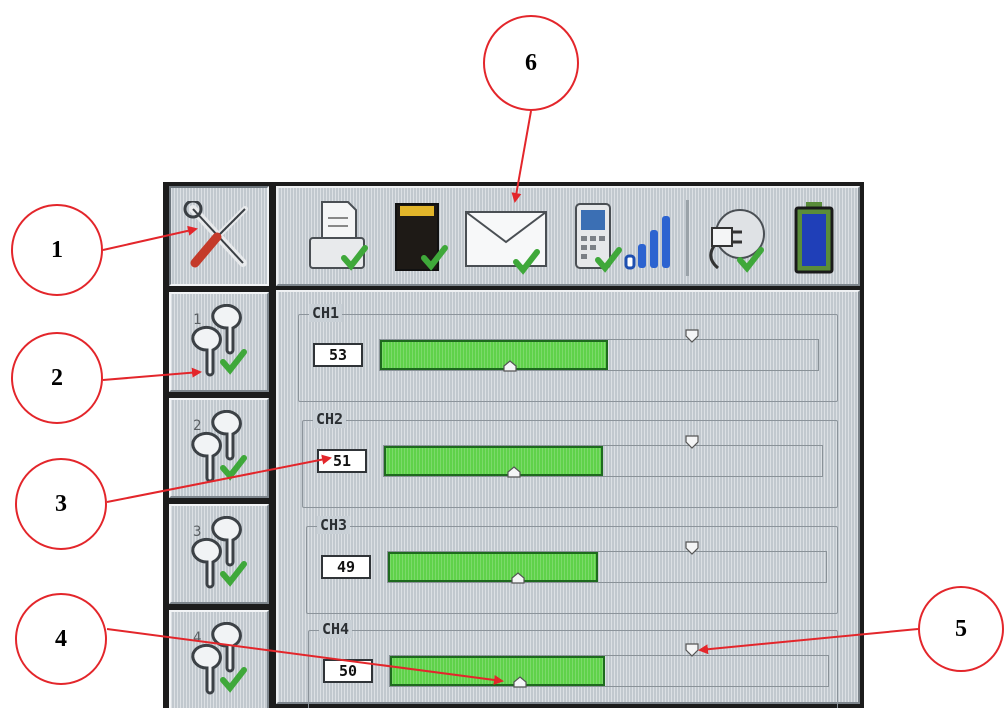 The height and width of the screenshot is (708, 1006). What do you see at coordinates (57, 250) in the screenshot?
I see `callout-1: 1` at bounding box center [57, 250].